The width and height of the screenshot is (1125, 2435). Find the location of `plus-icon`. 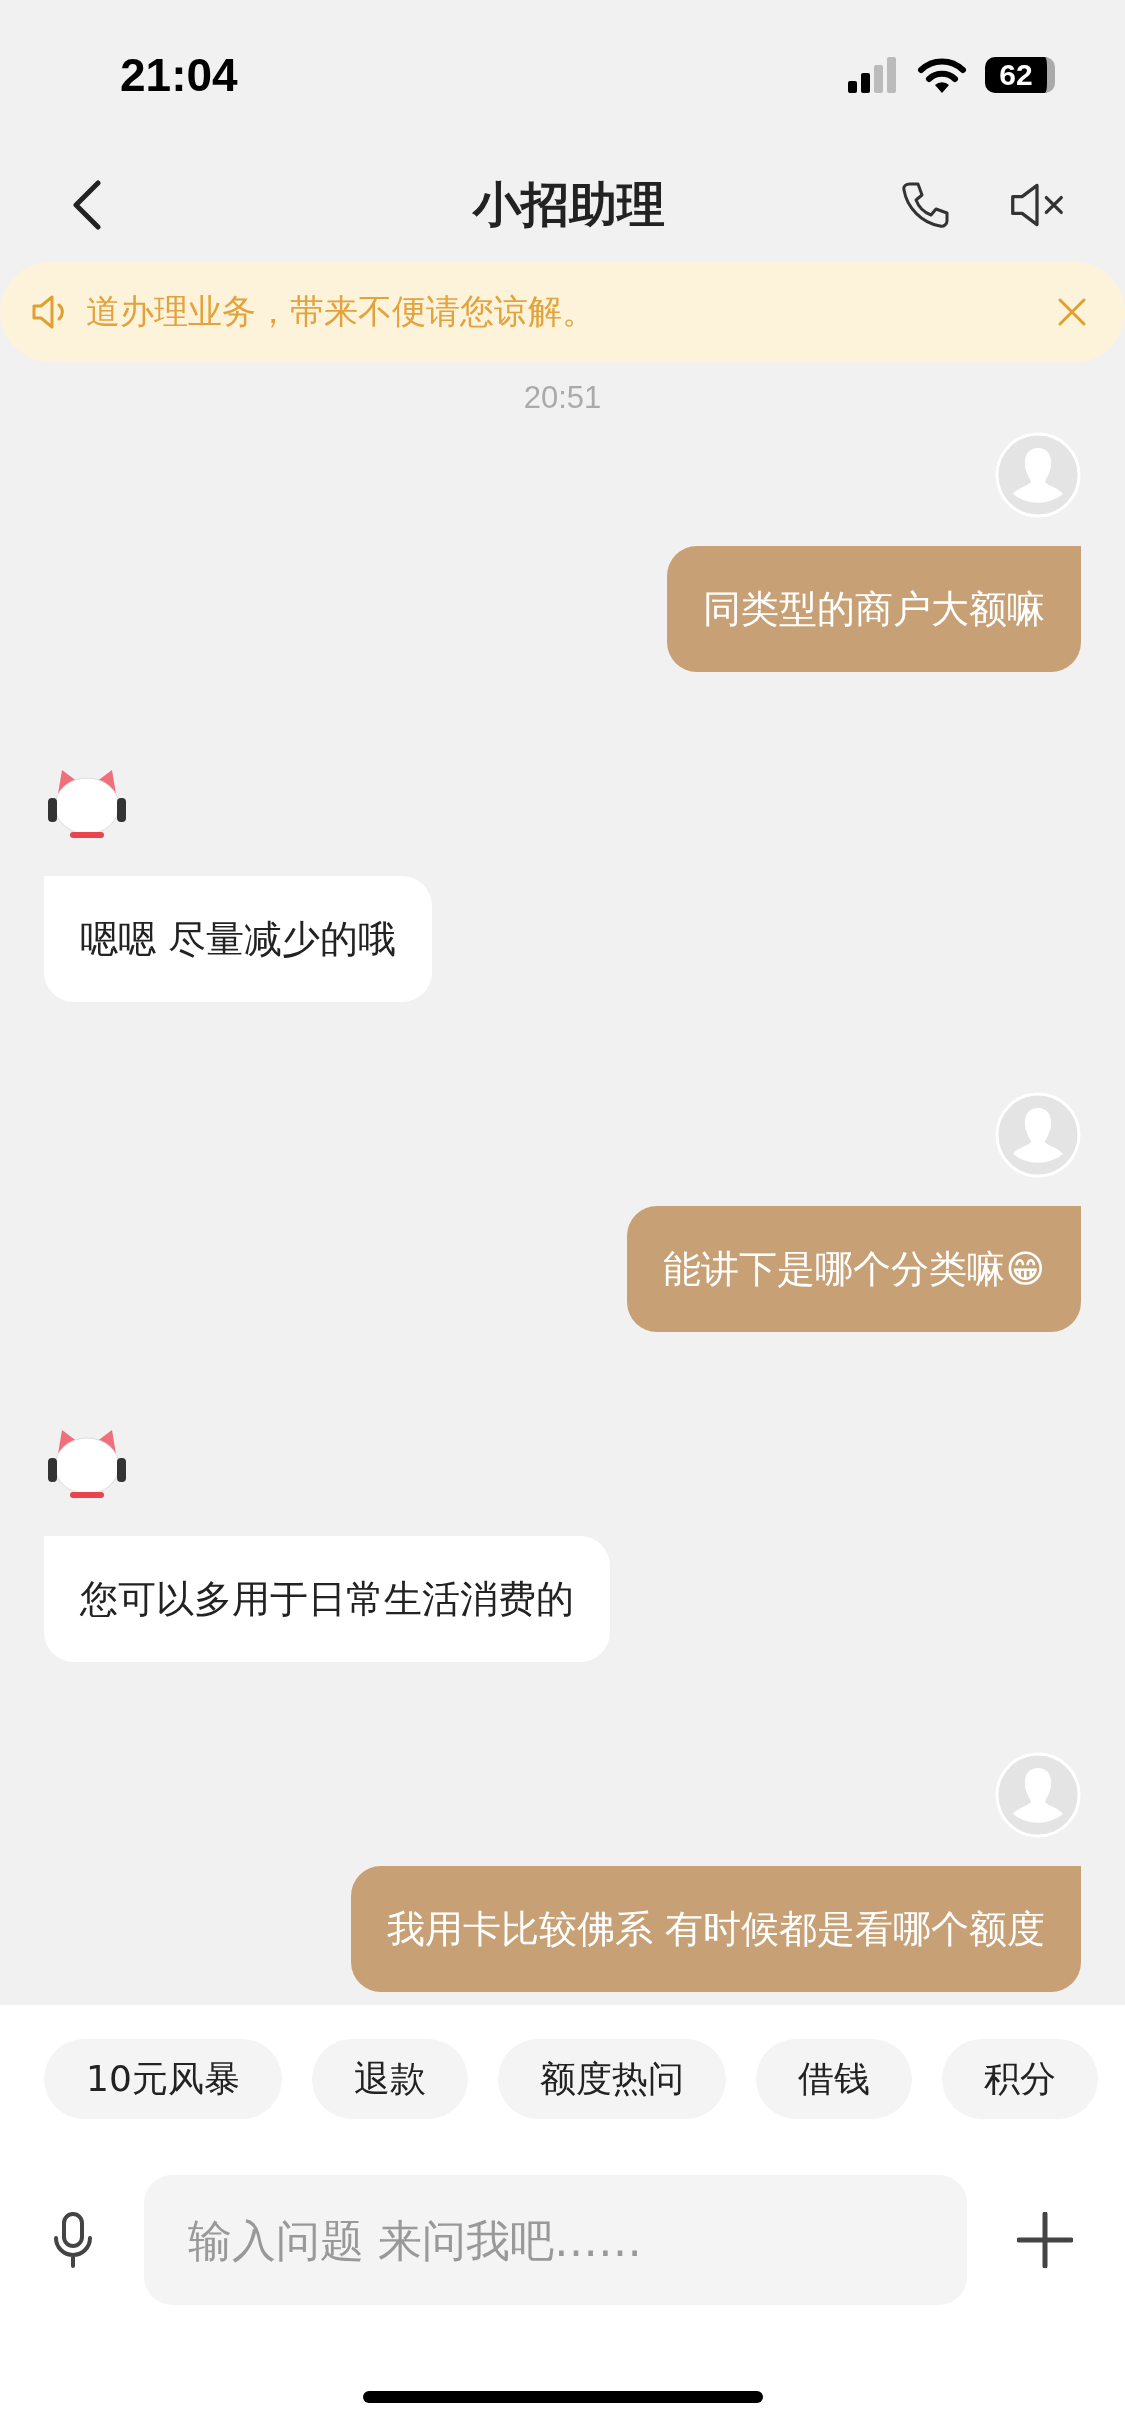

plus-icon is located at coordinates (1045, 2240).